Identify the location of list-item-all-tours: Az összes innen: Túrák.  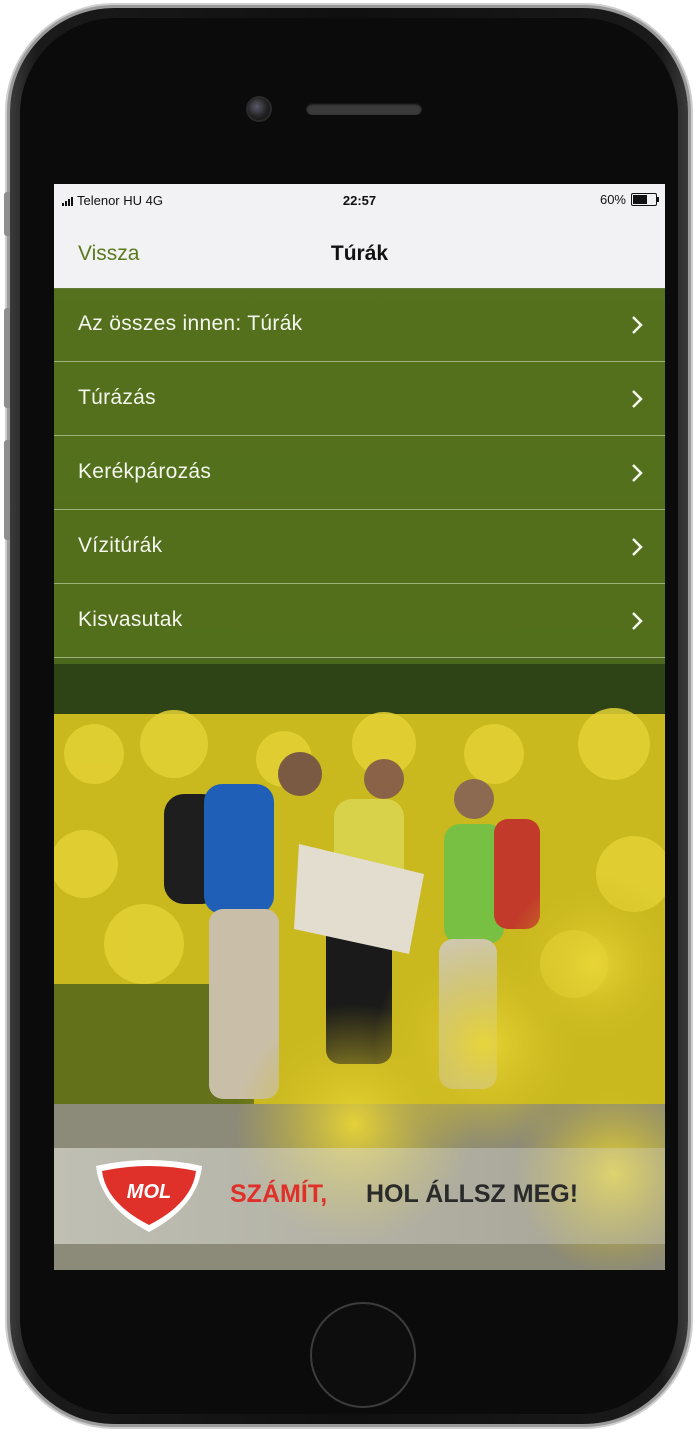
(359, 325).